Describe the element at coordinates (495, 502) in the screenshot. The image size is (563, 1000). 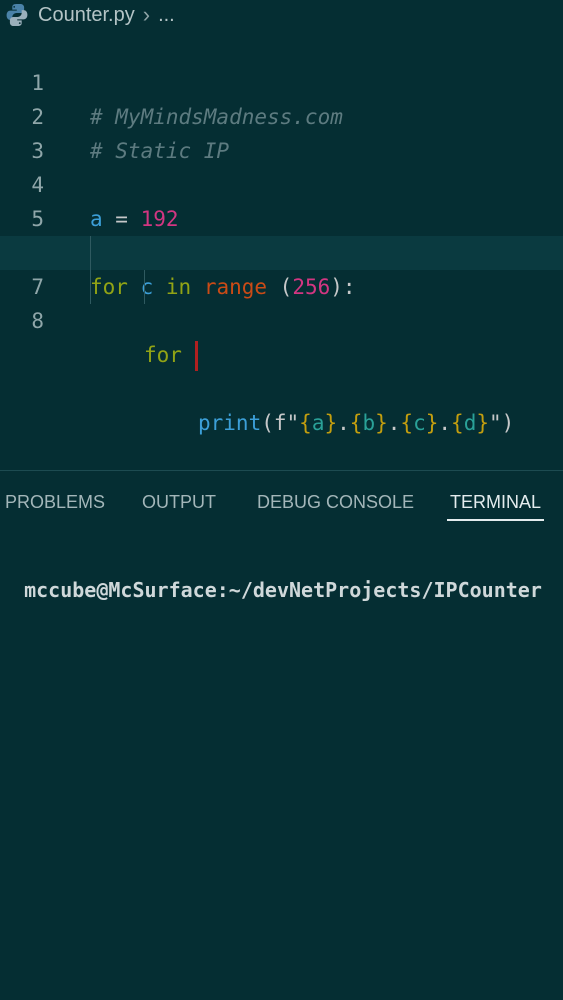
I see `tab-terminal: TERMINAL` at that location.